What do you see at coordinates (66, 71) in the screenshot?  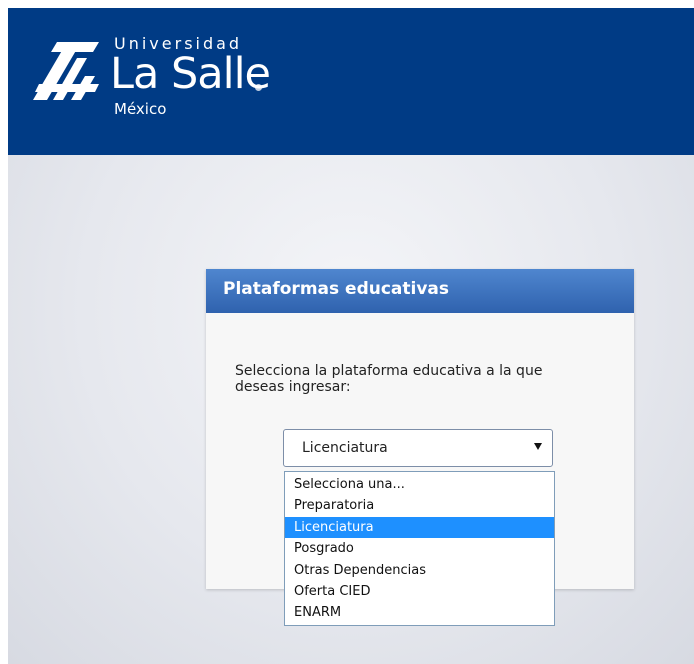 I see `la-salle-logo-icon` at bounding box center [66, 71].